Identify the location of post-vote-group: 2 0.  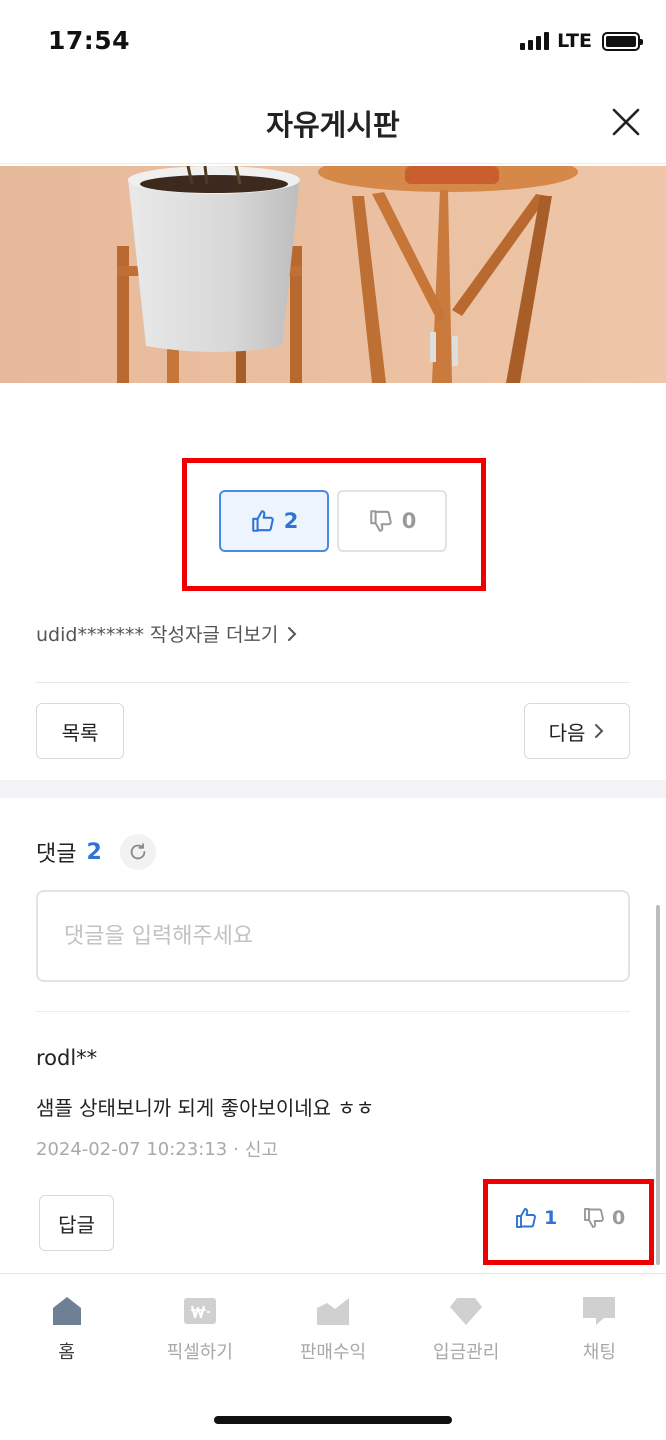
(333, 521).